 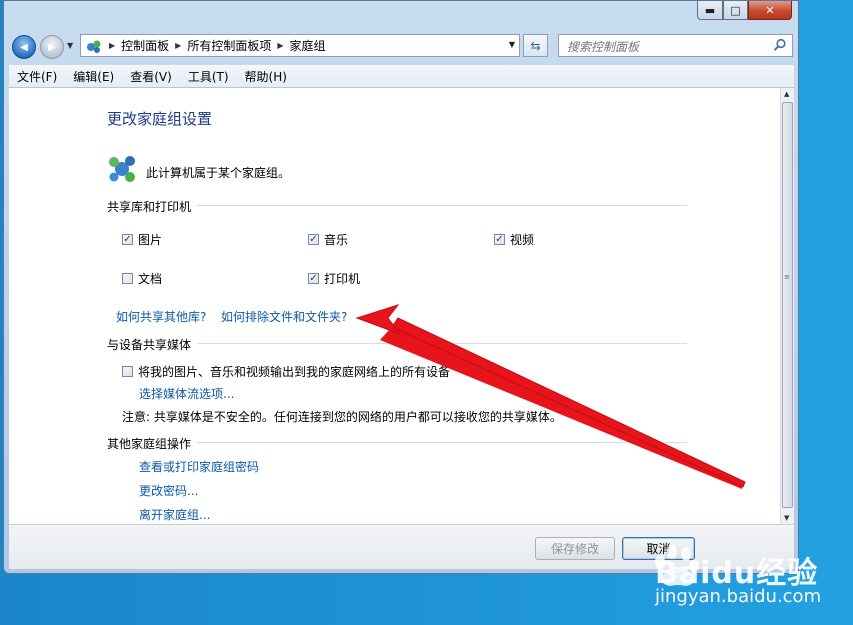 What do you see at coordinates (308, 45) in the screenshot?
I see `breadcrumb-homegroup: 家庭组` at bounding box center [308, 45].